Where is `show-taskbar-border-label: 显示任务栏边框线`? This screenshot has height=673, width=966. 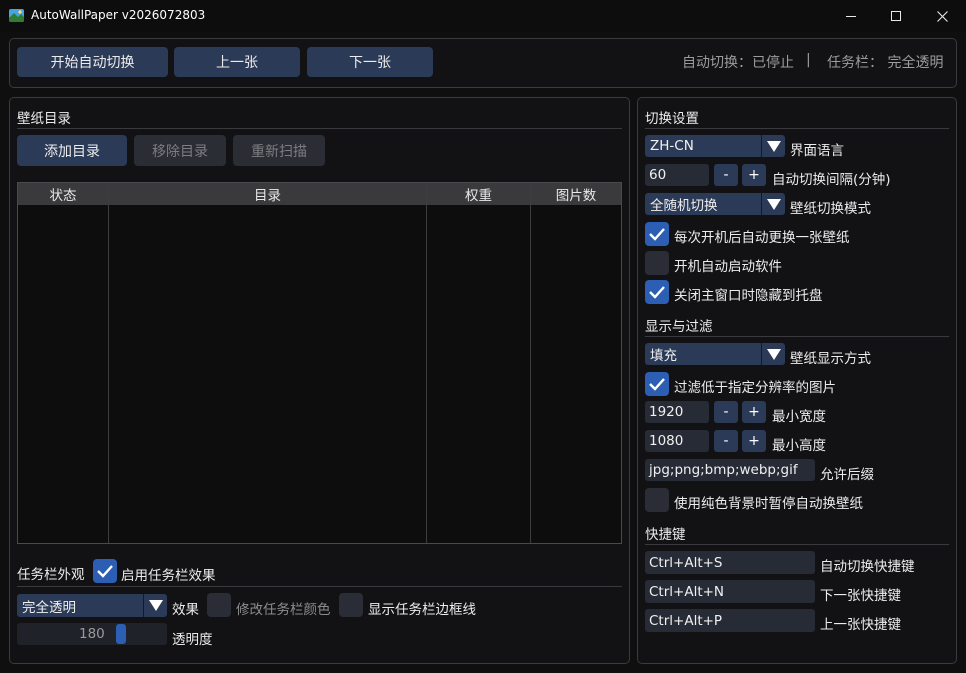
show-taskbar-border-label: 显示任务栏边框线 is located at coordinates (422, 610).